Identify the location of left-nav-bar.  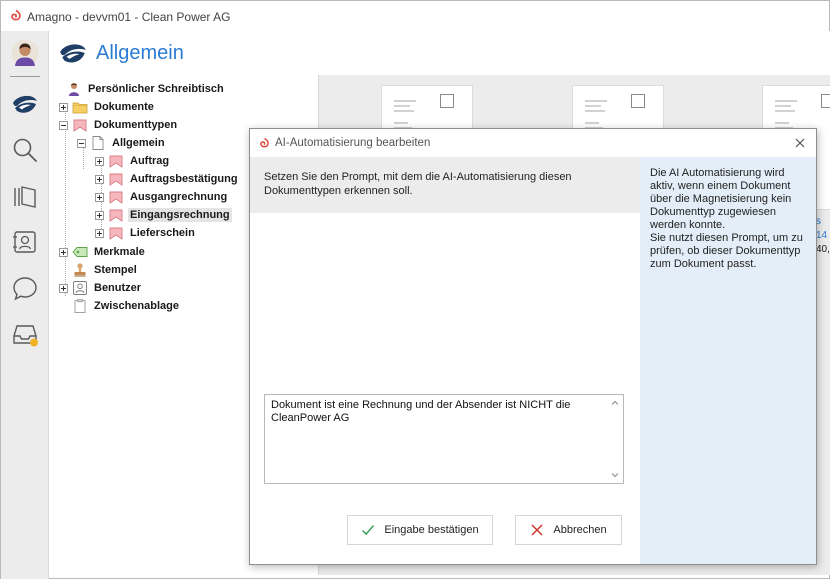
(25, 305).